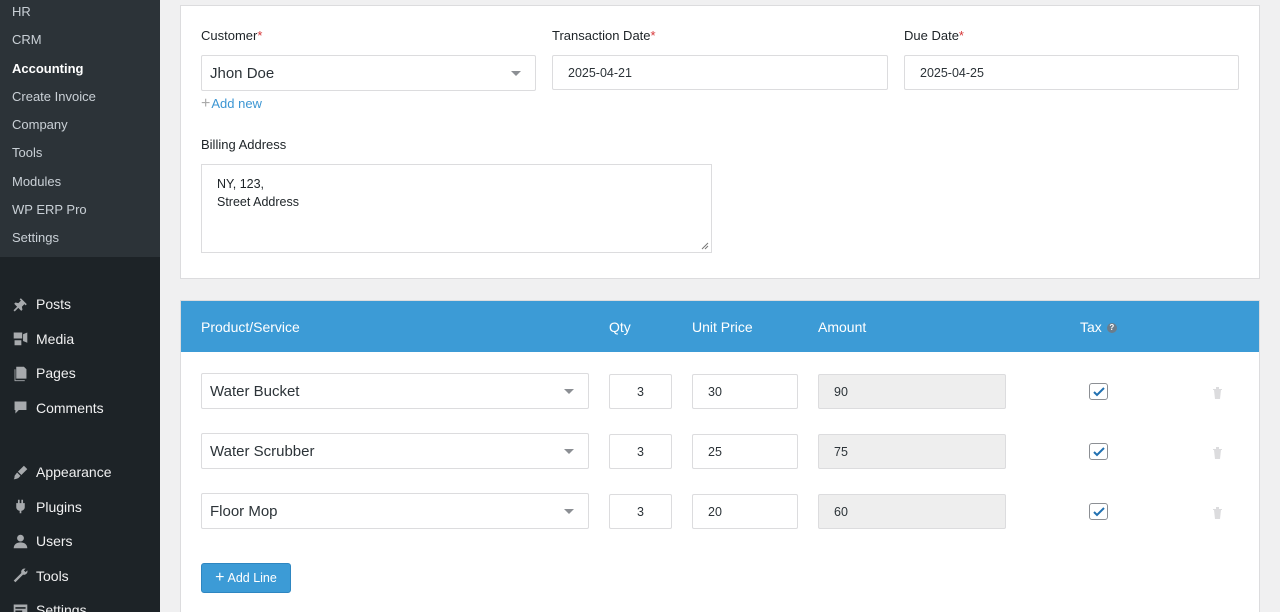 This screenshot has height=612, width=1280. I want to click on menu-item-label: Media, so click(55, 338).